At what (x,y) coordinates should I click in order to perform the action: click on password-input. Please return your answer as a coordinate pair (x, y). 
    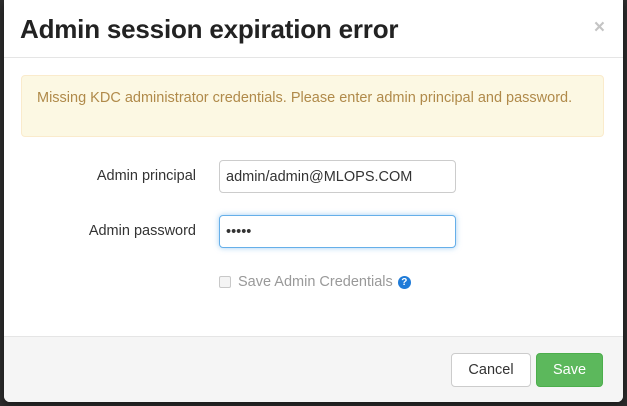
    Looking at the image, I should click on (337, 231).